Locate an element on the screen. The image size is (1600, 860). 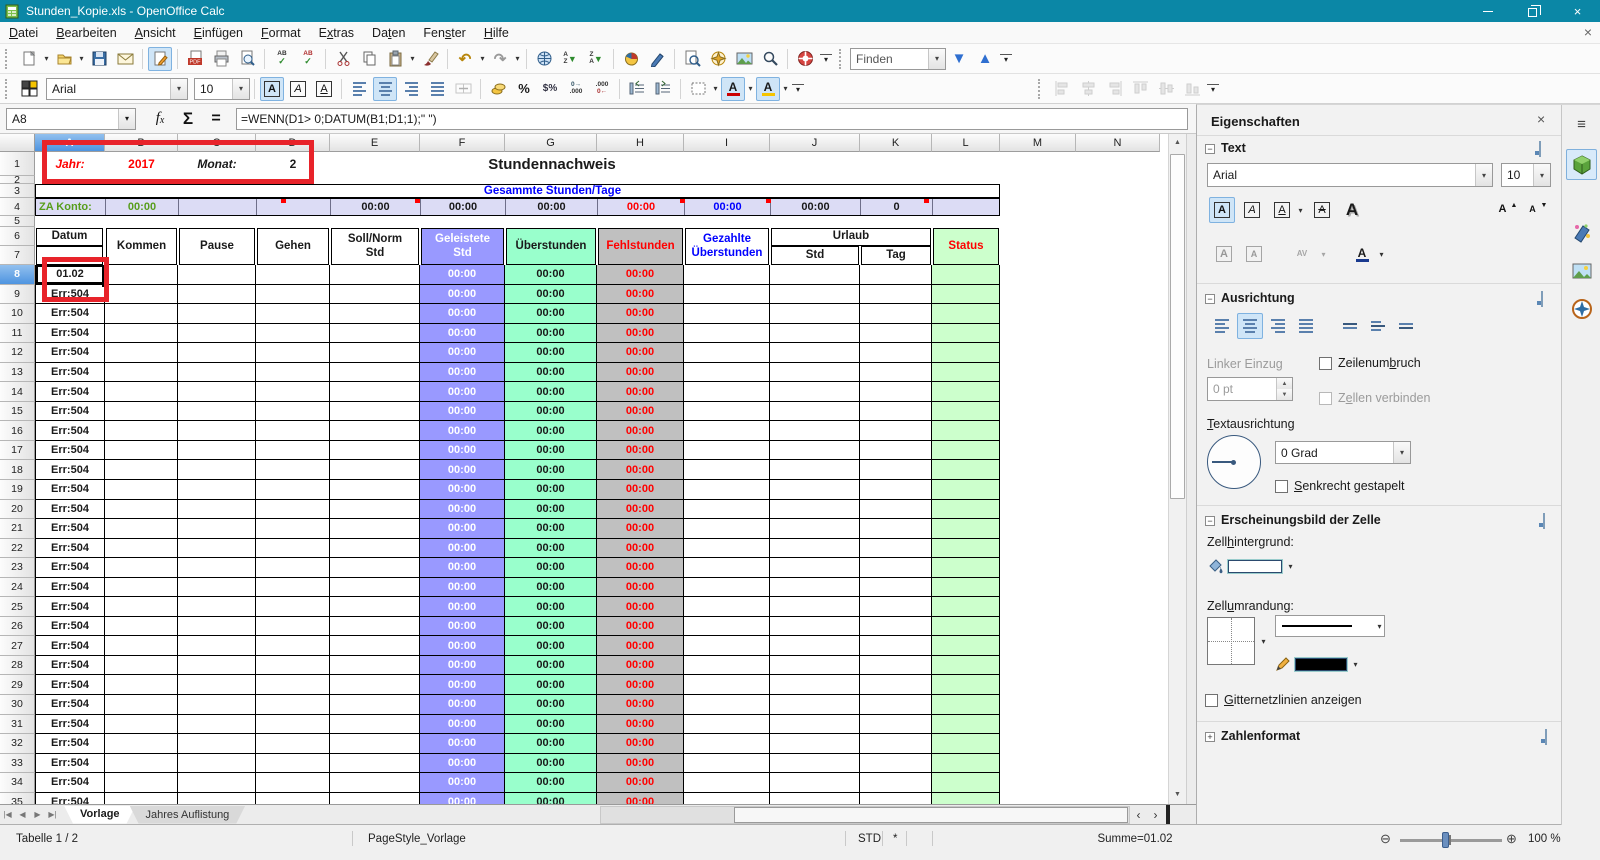
object-align-toolbar-grip is located at coordinates (1041, 88).